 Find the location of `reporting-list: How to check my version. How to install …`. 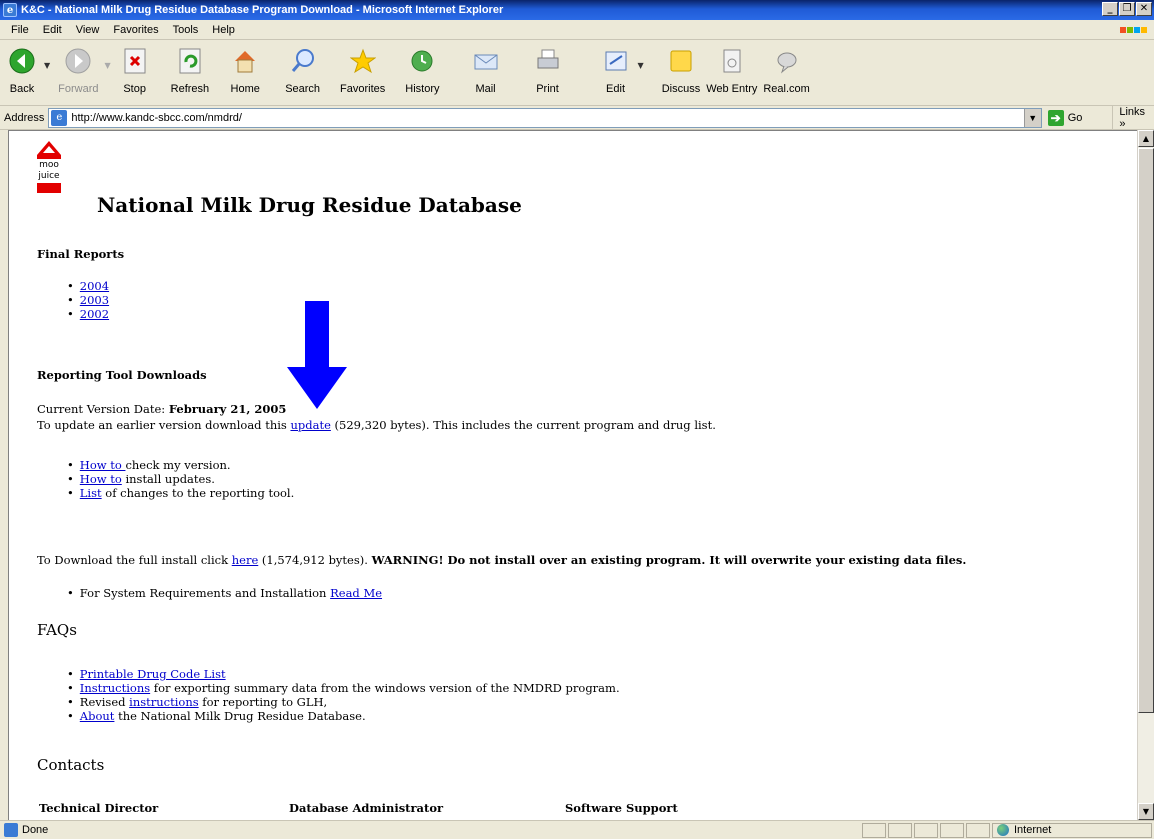

reporting-list: How to check my version. How to install … is located at coordinates (180, 479).